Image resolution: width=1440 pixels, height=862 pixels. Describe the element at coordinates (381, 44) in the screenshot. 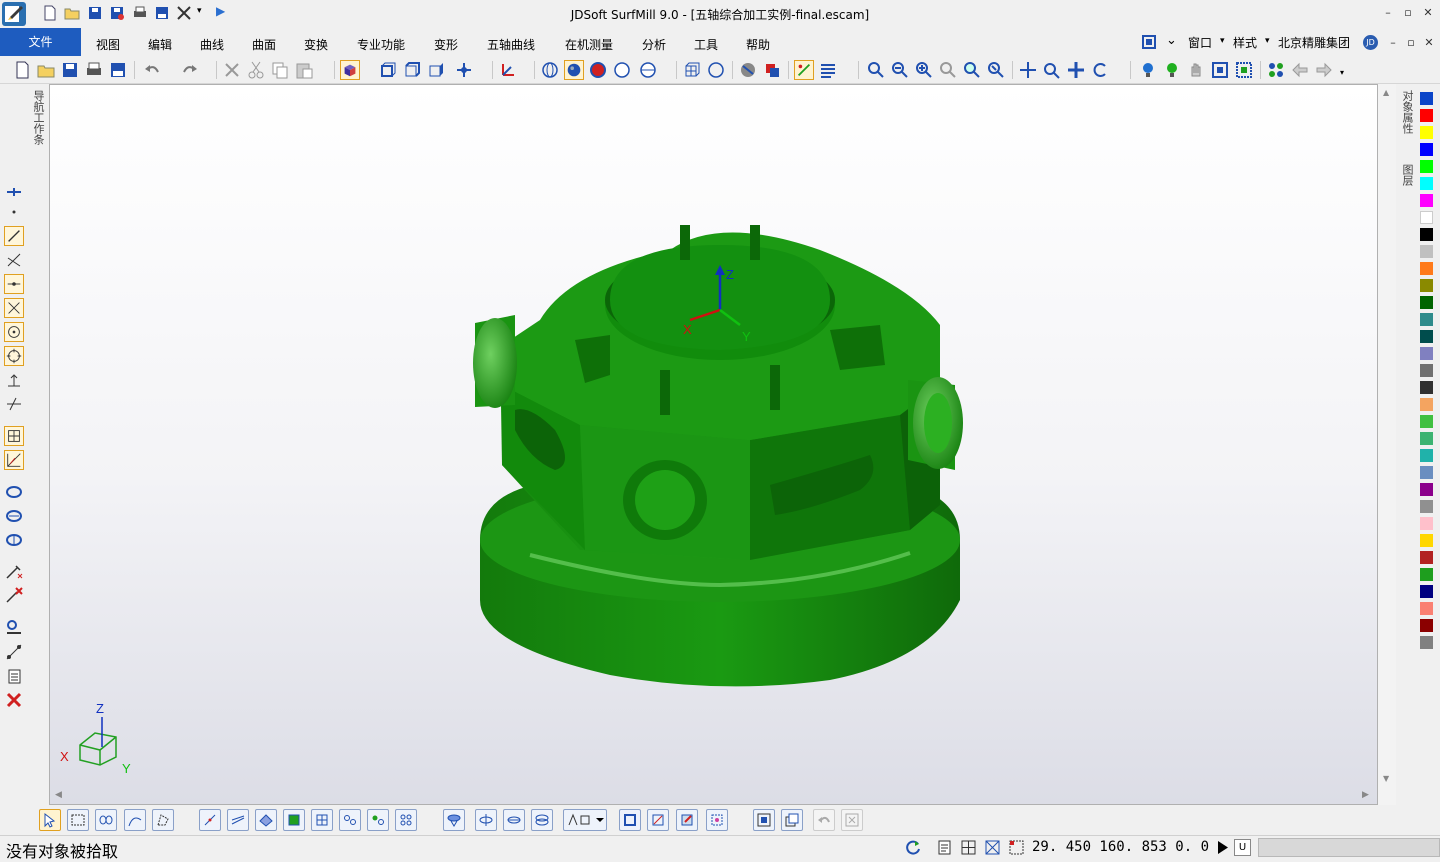

I see `menu-professional: 专业功能` at that location.